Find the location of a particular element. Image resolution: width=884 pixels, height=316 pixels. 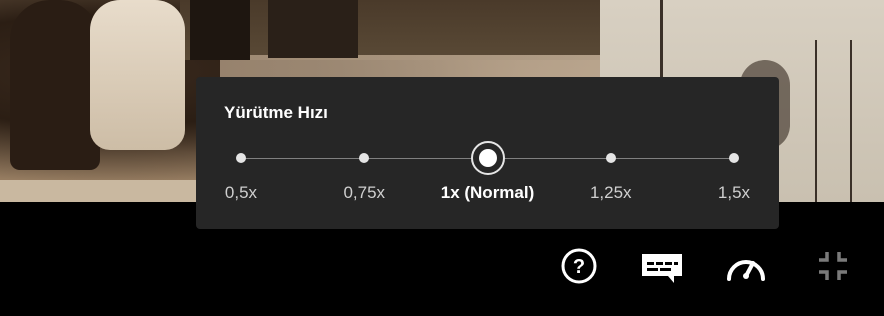

subtitles-button is located at coordinates (662, 266).